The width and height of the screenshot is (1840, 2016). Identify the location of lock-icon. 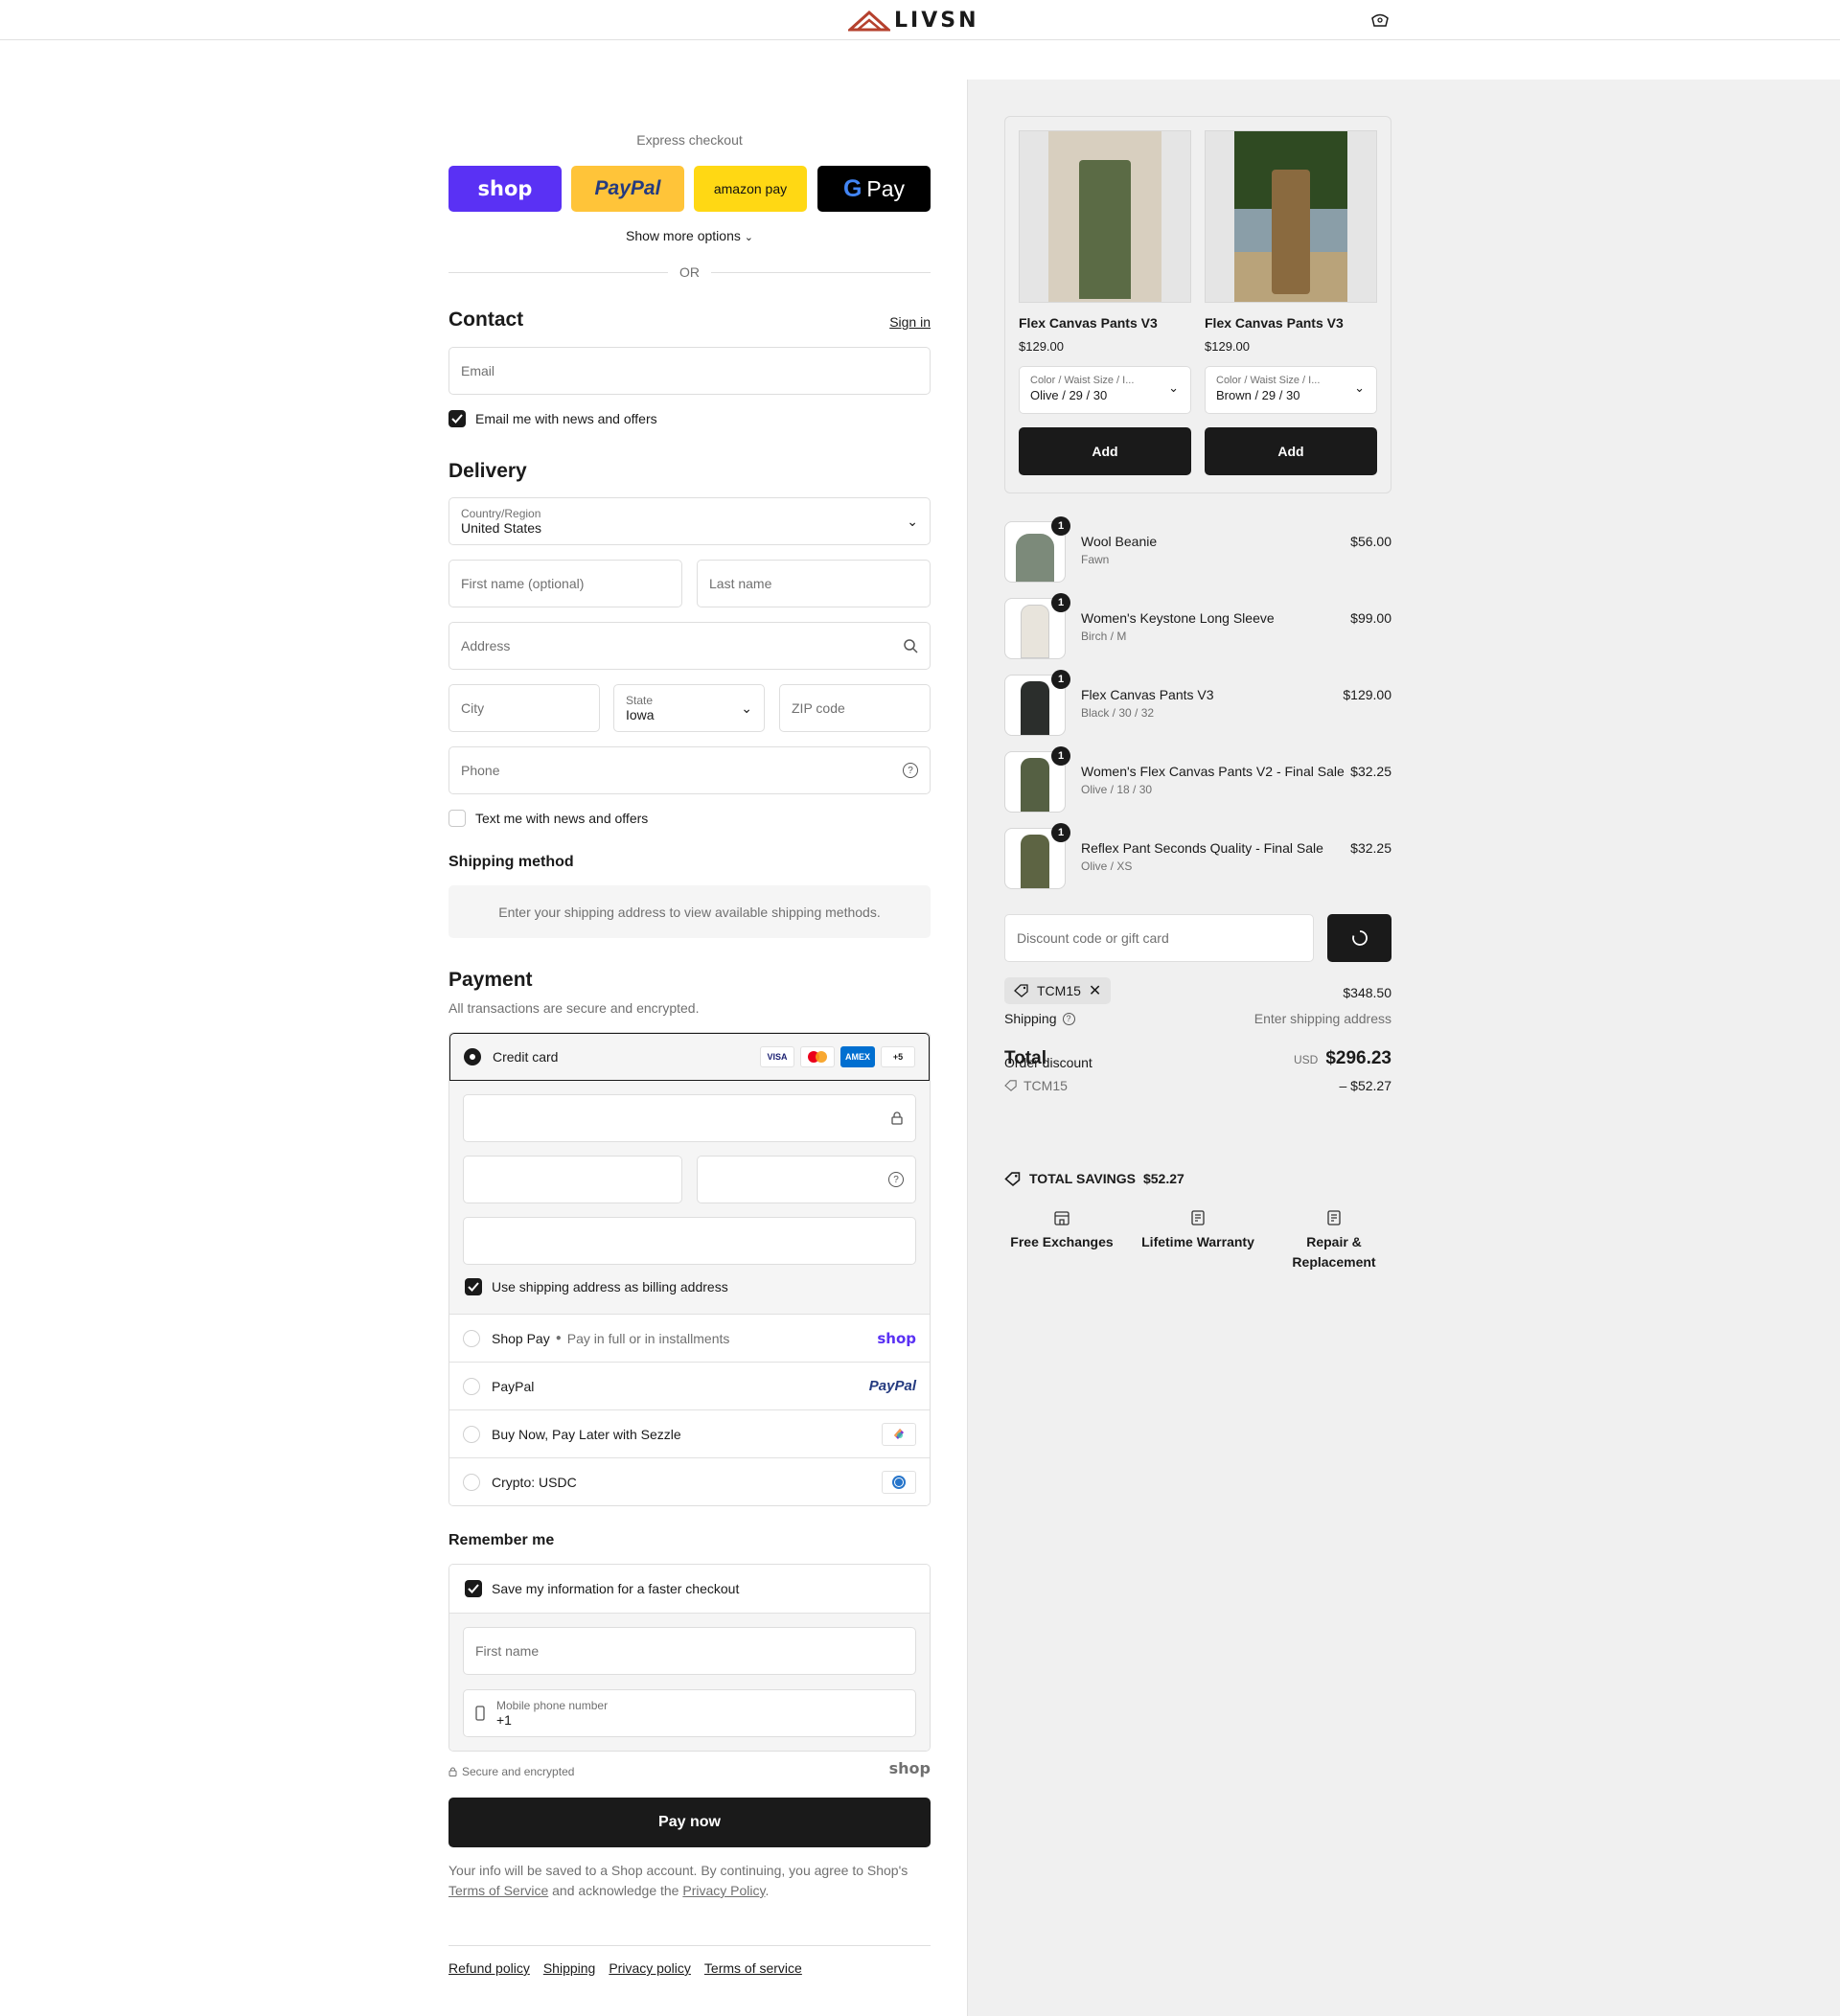
(897, 1118).